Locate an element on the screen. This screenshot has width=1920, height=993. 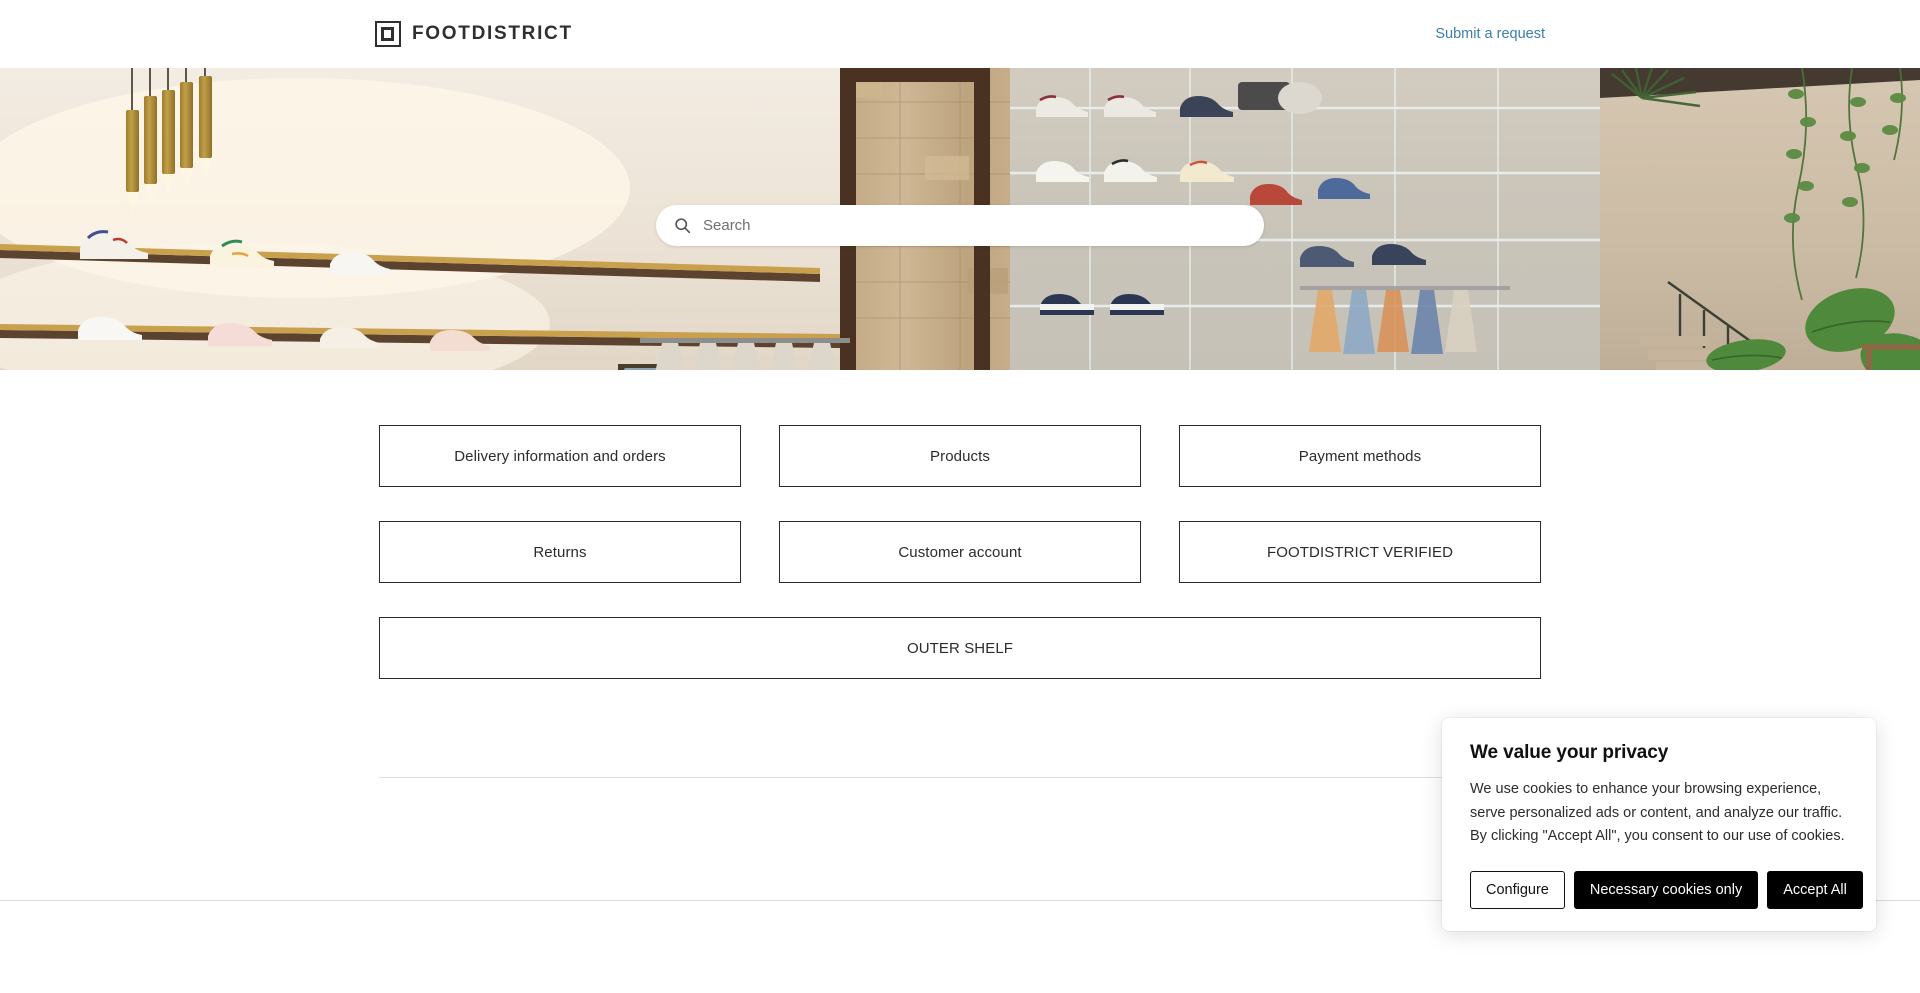
category-label: Customer account is located at coordinates (960, 552).